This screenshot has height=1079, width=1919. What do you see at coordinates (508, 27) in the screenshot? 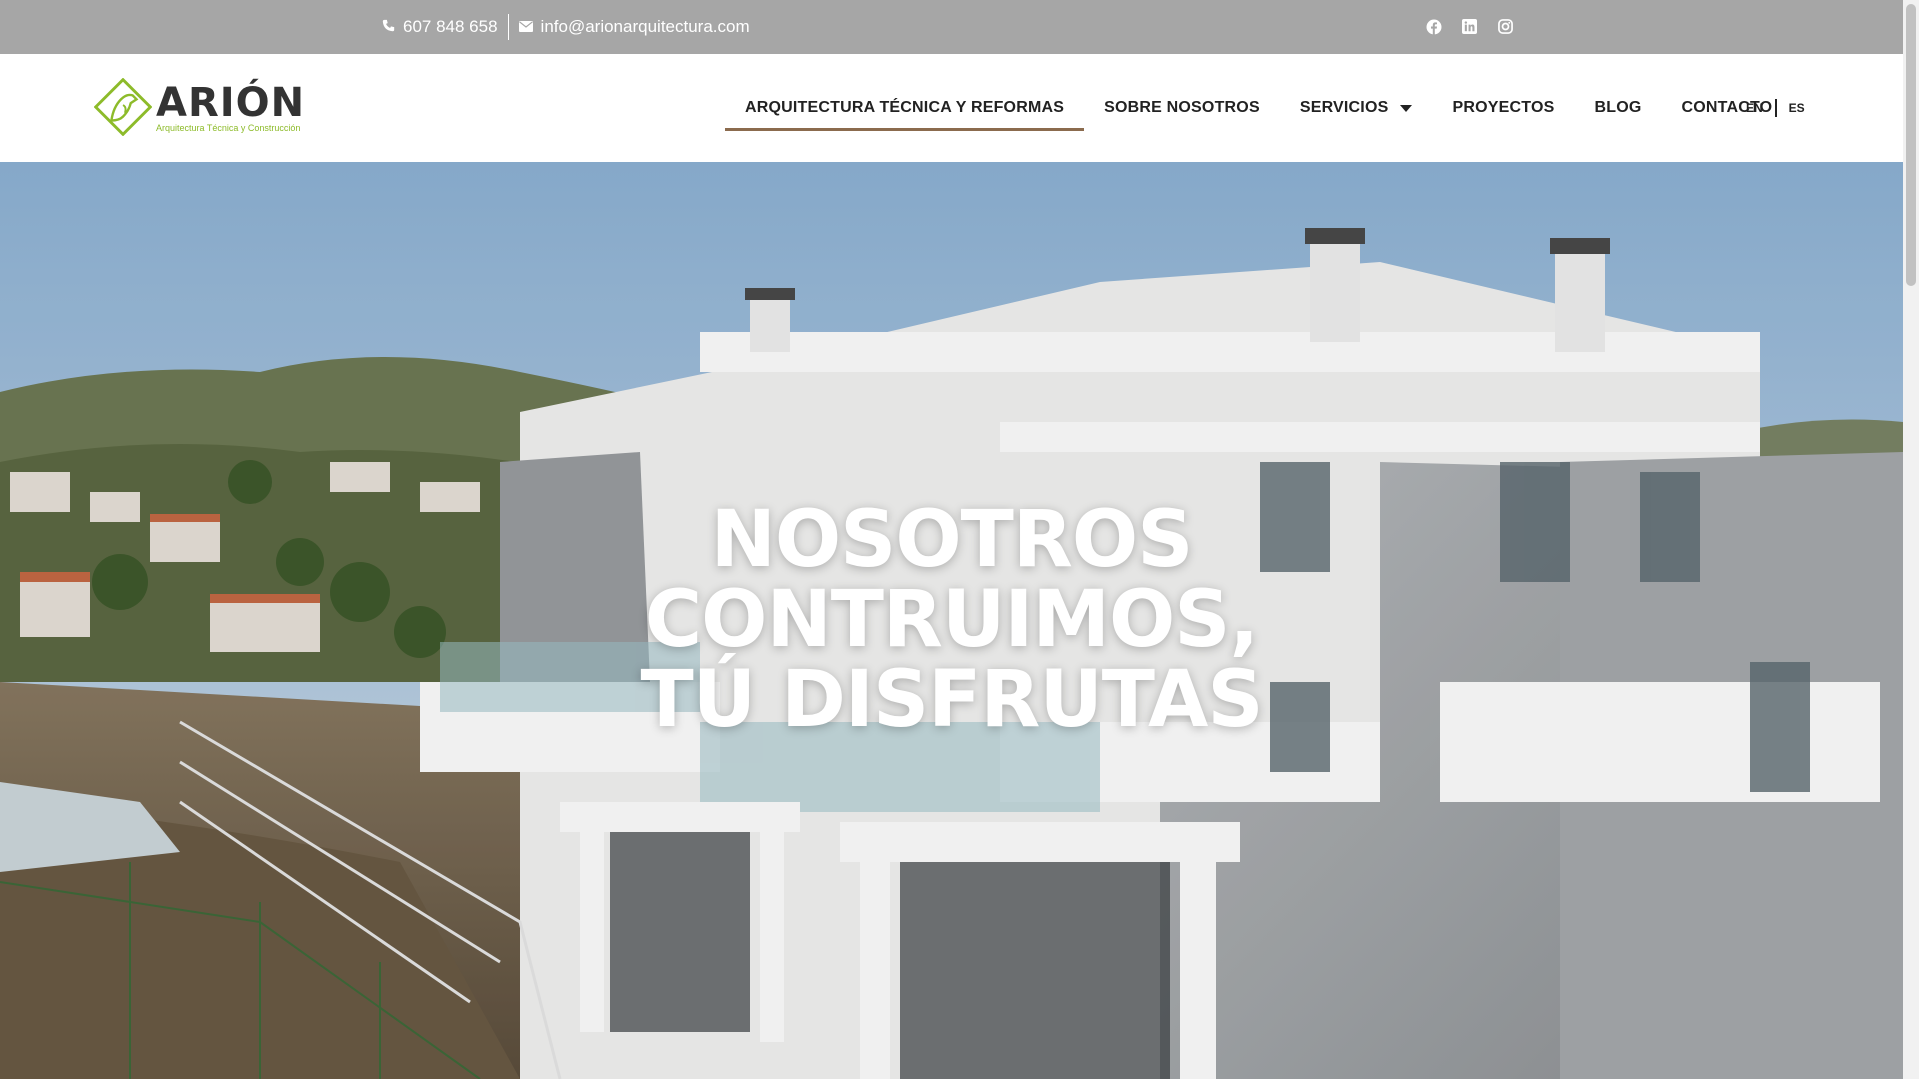
I see `contact-divider` at bounding box center [508, 27].